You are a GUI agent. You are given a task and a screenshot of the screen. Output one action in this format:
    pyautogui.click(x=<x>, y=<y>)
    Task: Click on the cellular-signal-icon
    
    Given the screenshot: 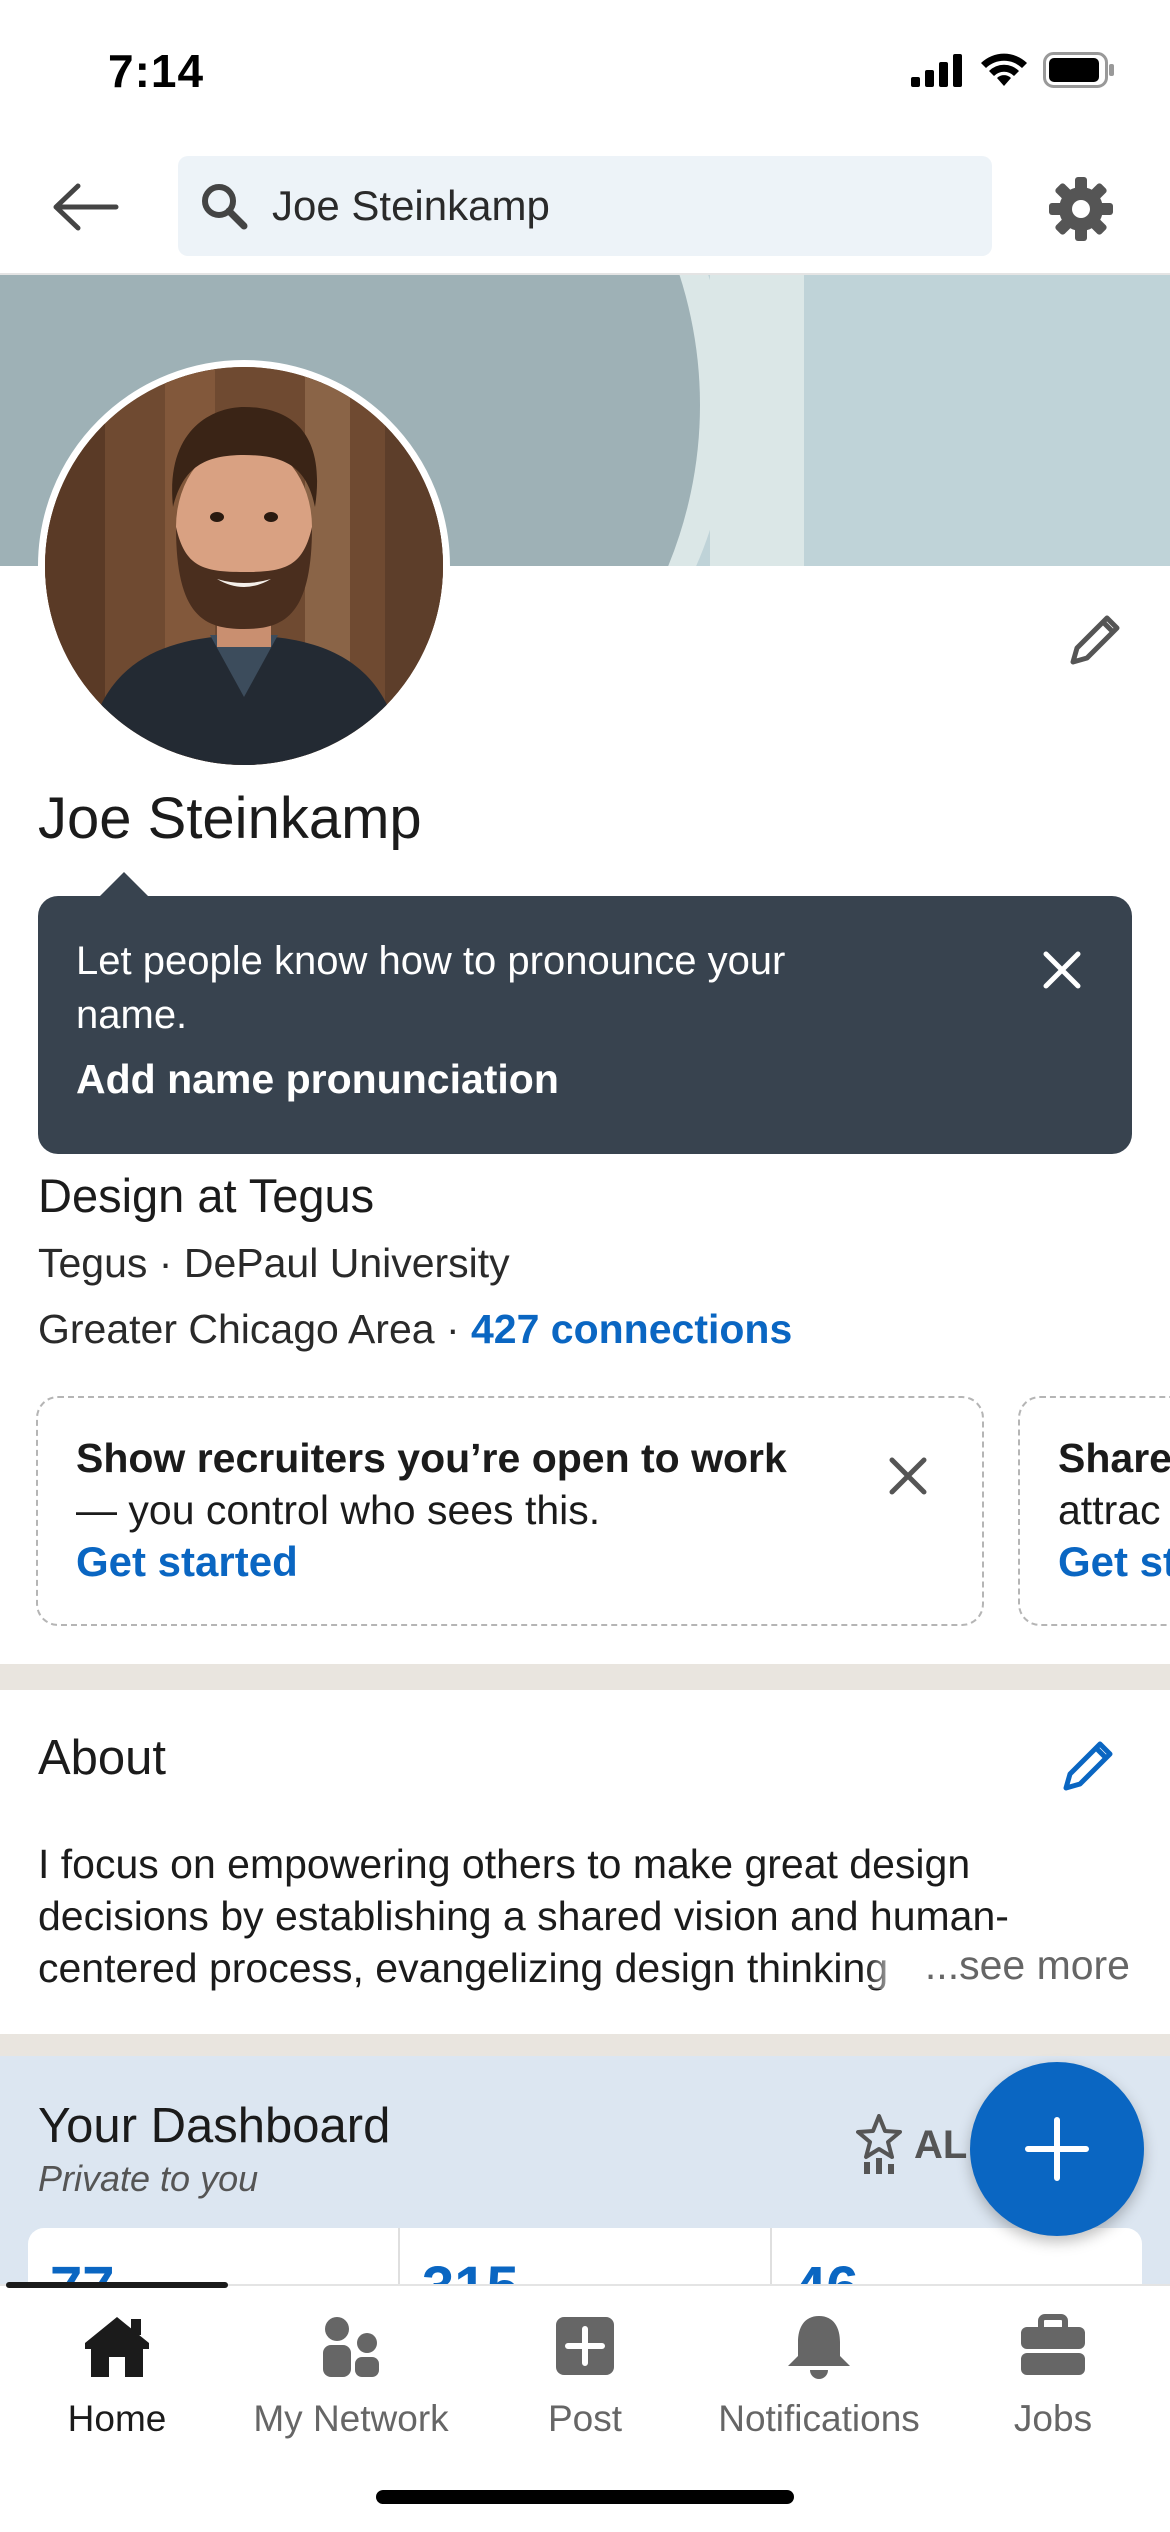 What is the action you would take?
    pyautogui.click(x=936, y=70)
    